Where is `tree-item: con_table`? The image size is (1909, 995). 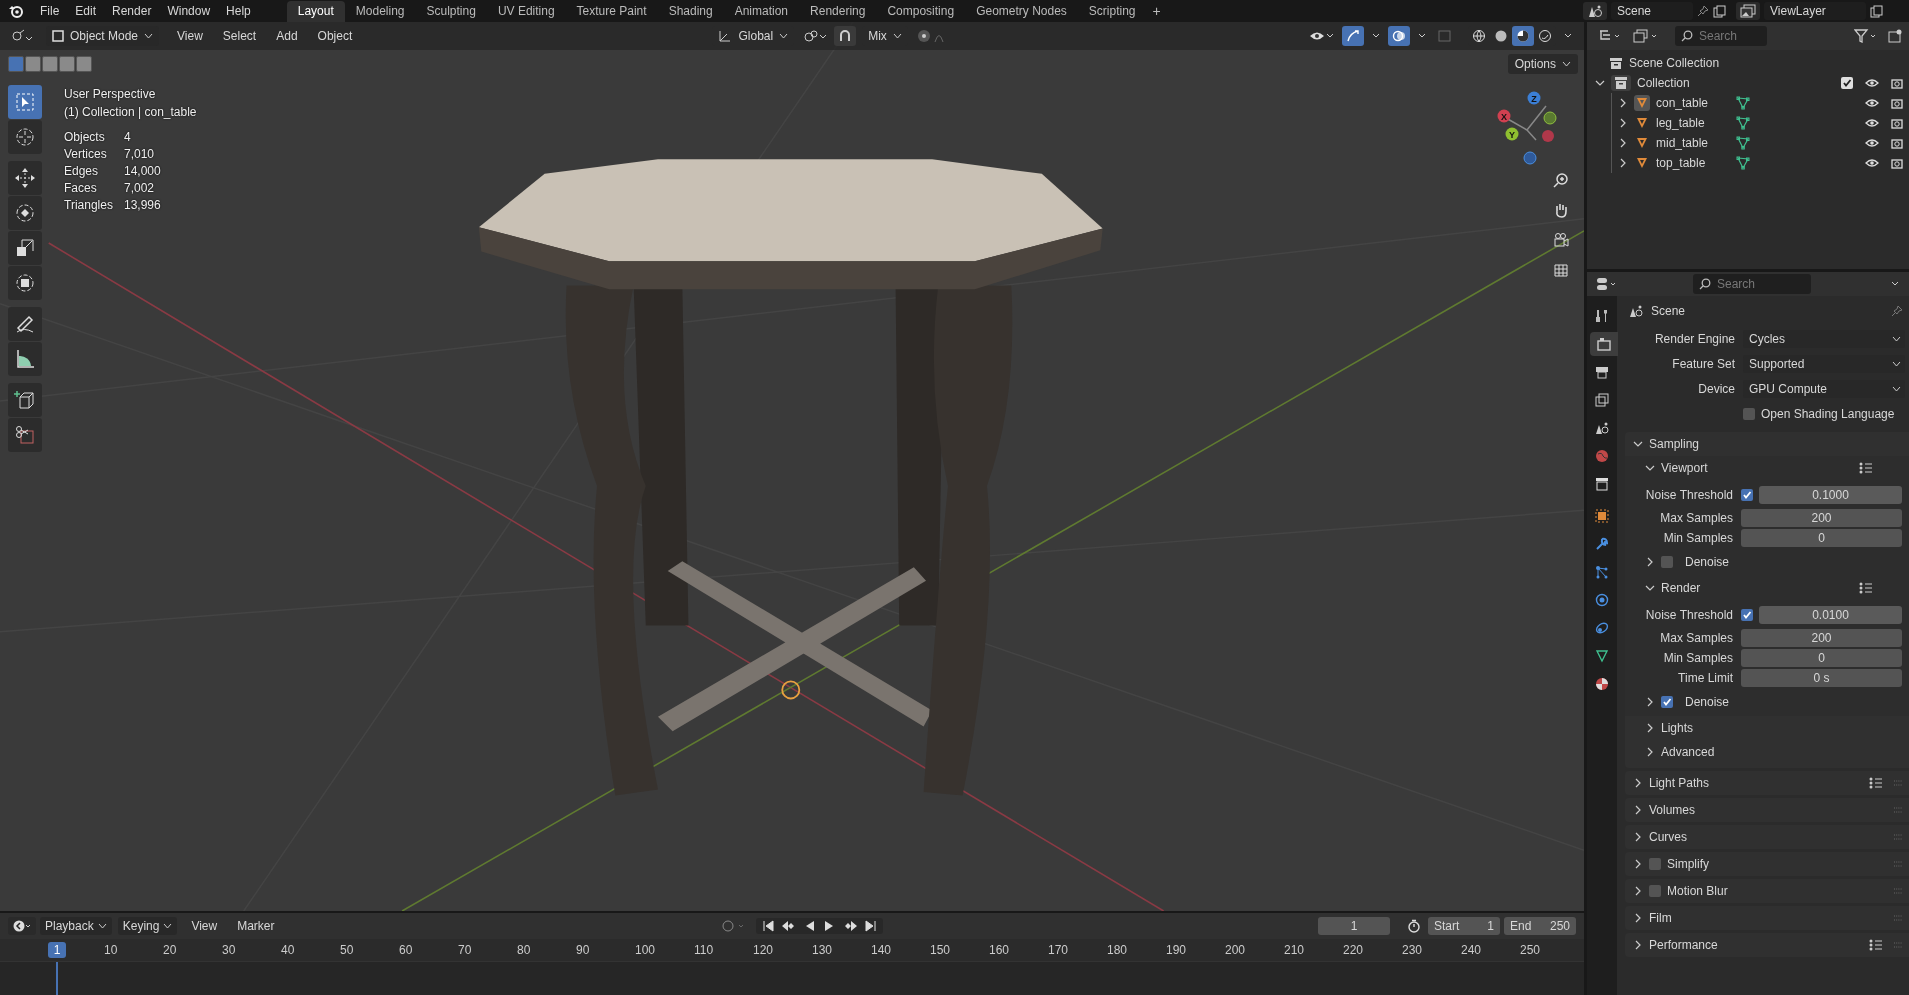 tree-item: con_table is located at coordinates (1693, 103).